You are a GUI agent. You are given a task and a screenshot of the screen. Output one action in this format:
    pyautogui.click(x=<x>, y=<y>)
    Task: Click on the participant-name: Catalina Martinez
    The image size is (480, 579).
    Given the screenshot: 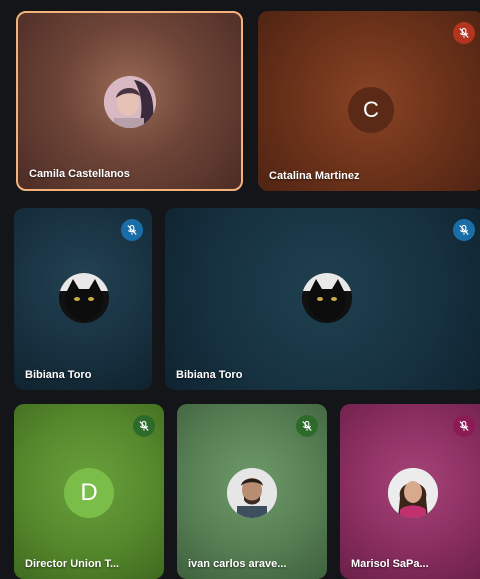 What is the action you would take?
    pyautogui.click(x=314, y=176)
    